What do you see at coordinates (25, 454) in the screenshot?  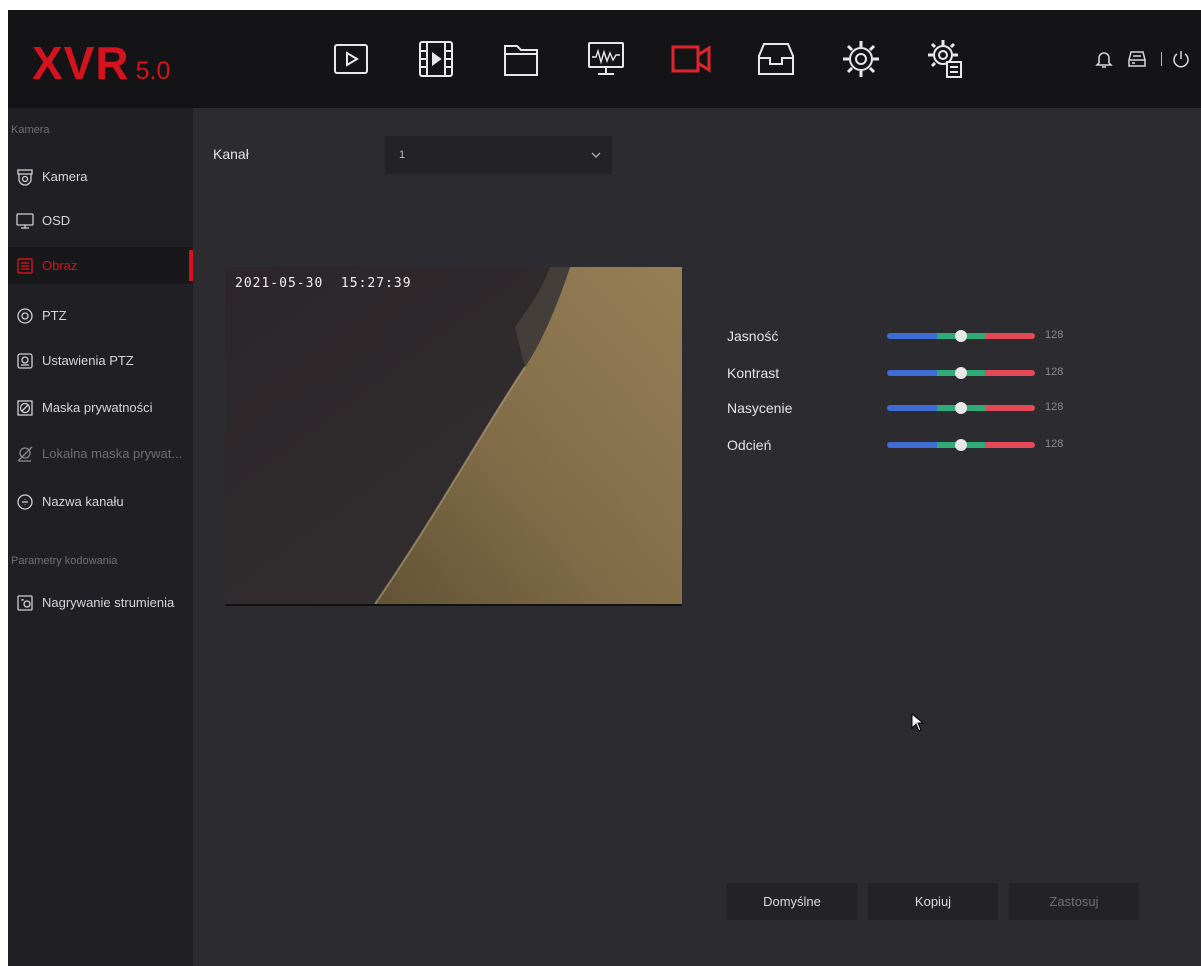 I see `local-mask-icon` at bounding box center [25, 454].